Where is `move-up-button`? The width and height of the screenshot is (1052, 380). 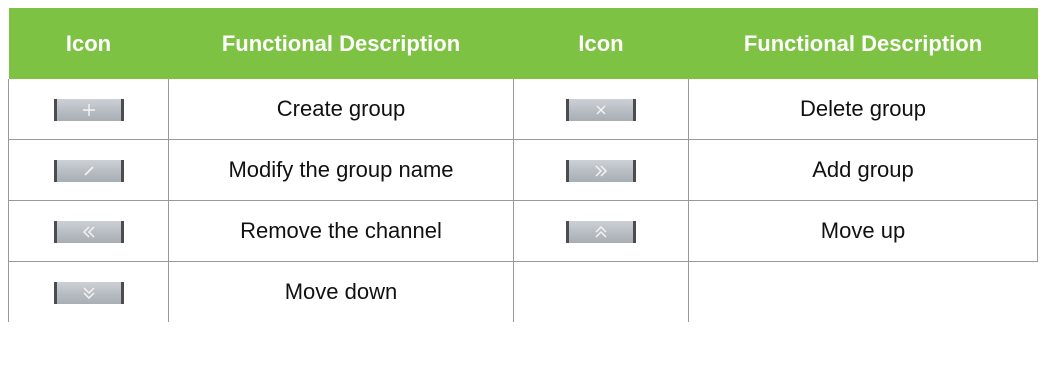
move-up-button is located at coordinates (601, 232).